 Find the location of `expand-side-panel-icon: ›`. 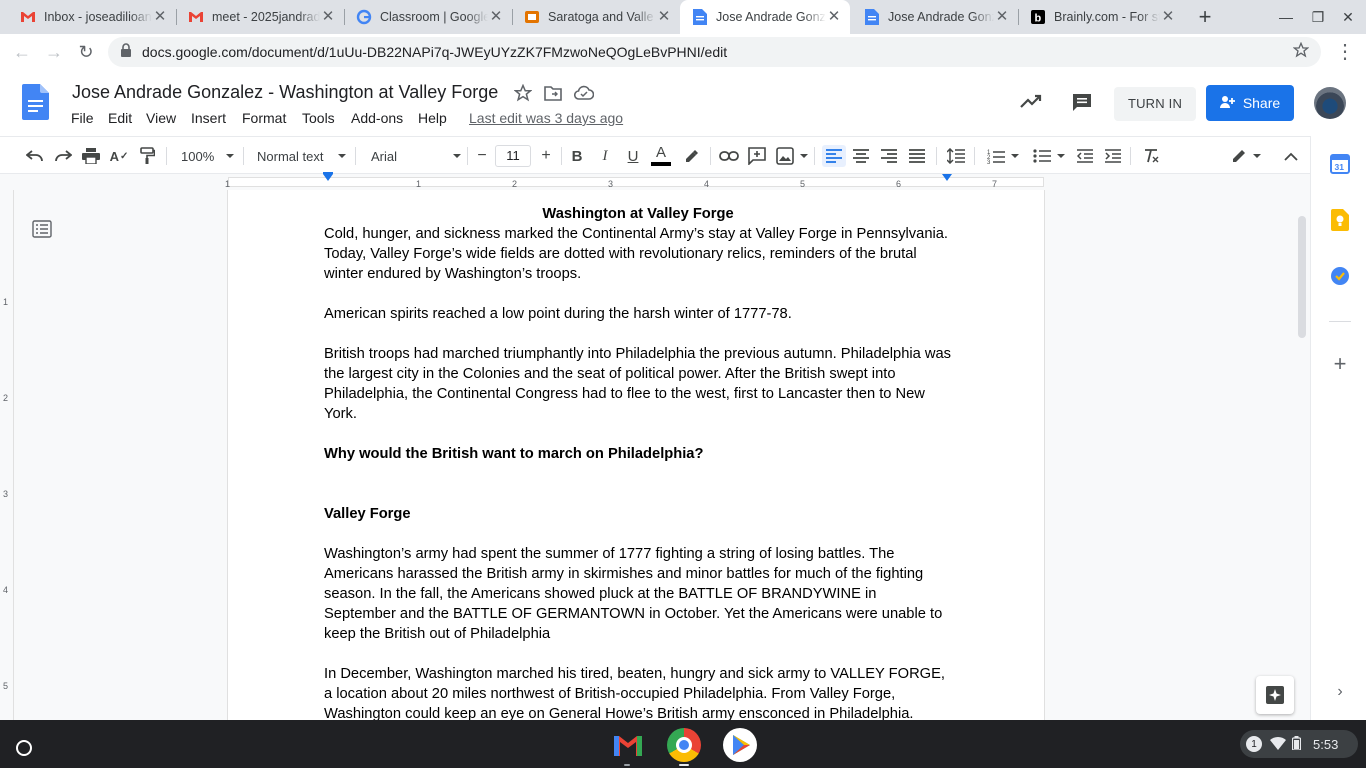

expand-side-panel-icon: › is located at coordinates (1340, 692).